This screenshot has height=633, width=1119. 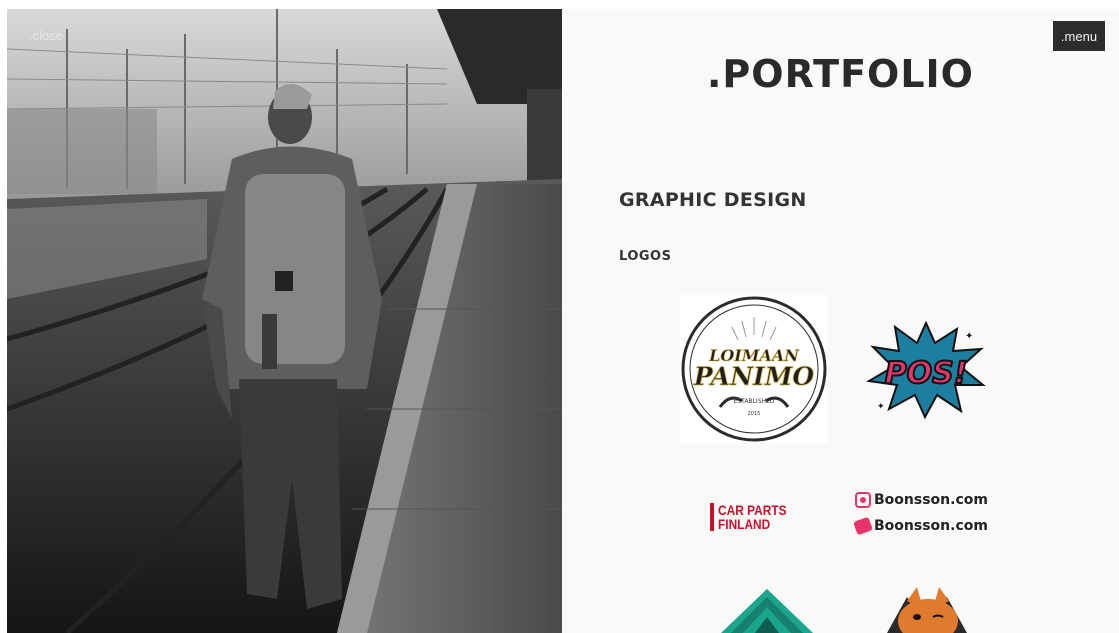 What do you see at coordinates (863, 500) in the screenshot?
I see `boonsson-icon-a` at bounding box center [863, 500].